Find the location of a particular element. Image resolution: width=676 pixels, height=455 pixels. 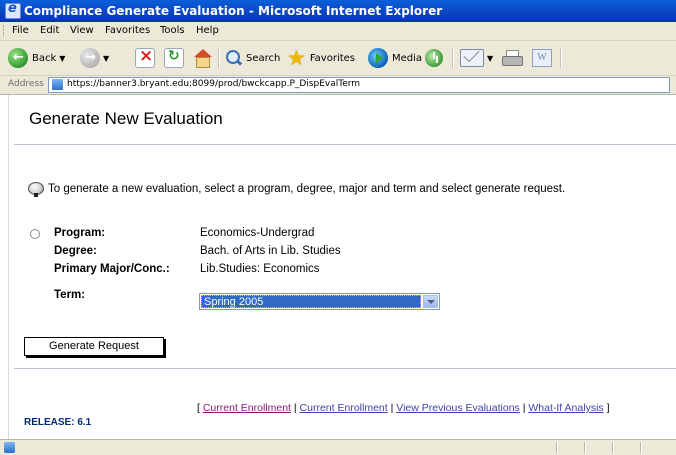

mail-button: ▼ is located at coordinates (476, 58).